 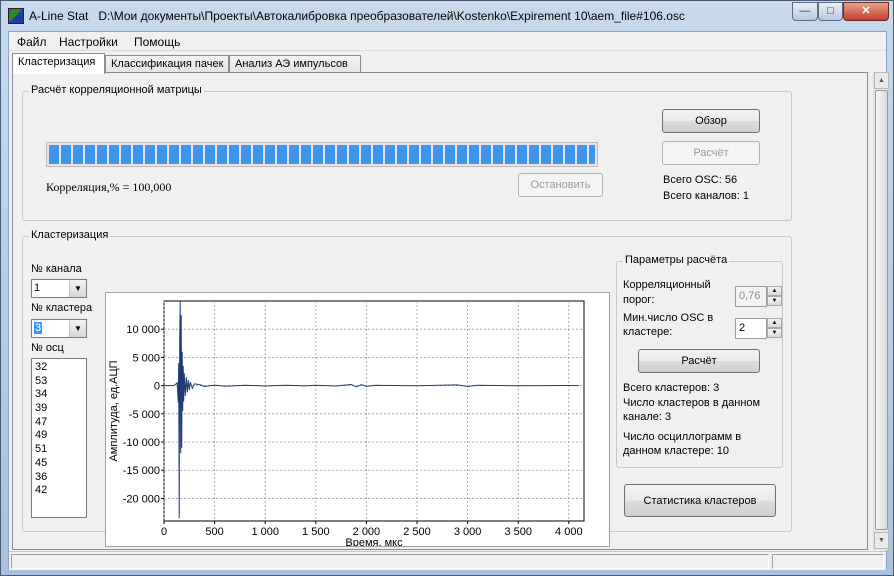 What do you see at coordinates (38, 328) in the screenshot?
I see `cluster-value: 3` at bounding box center [38, 328].